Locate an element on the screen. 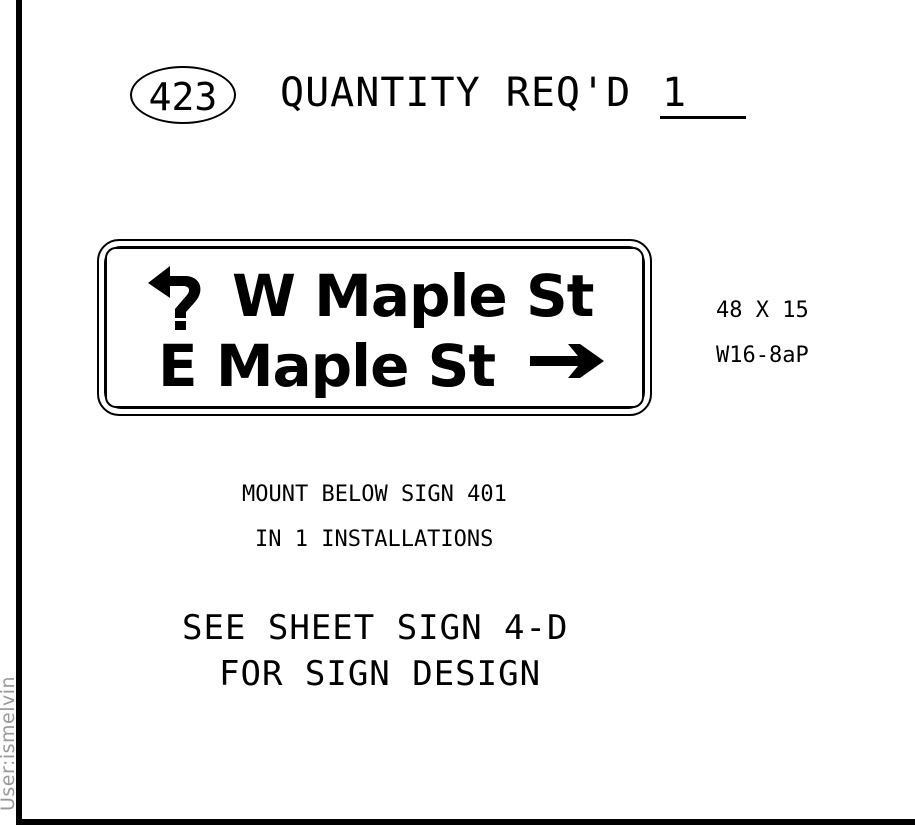 The width and height of the screenshot is (915, 825). sign-code: W16-8aP is located at coordinates (762, 355).